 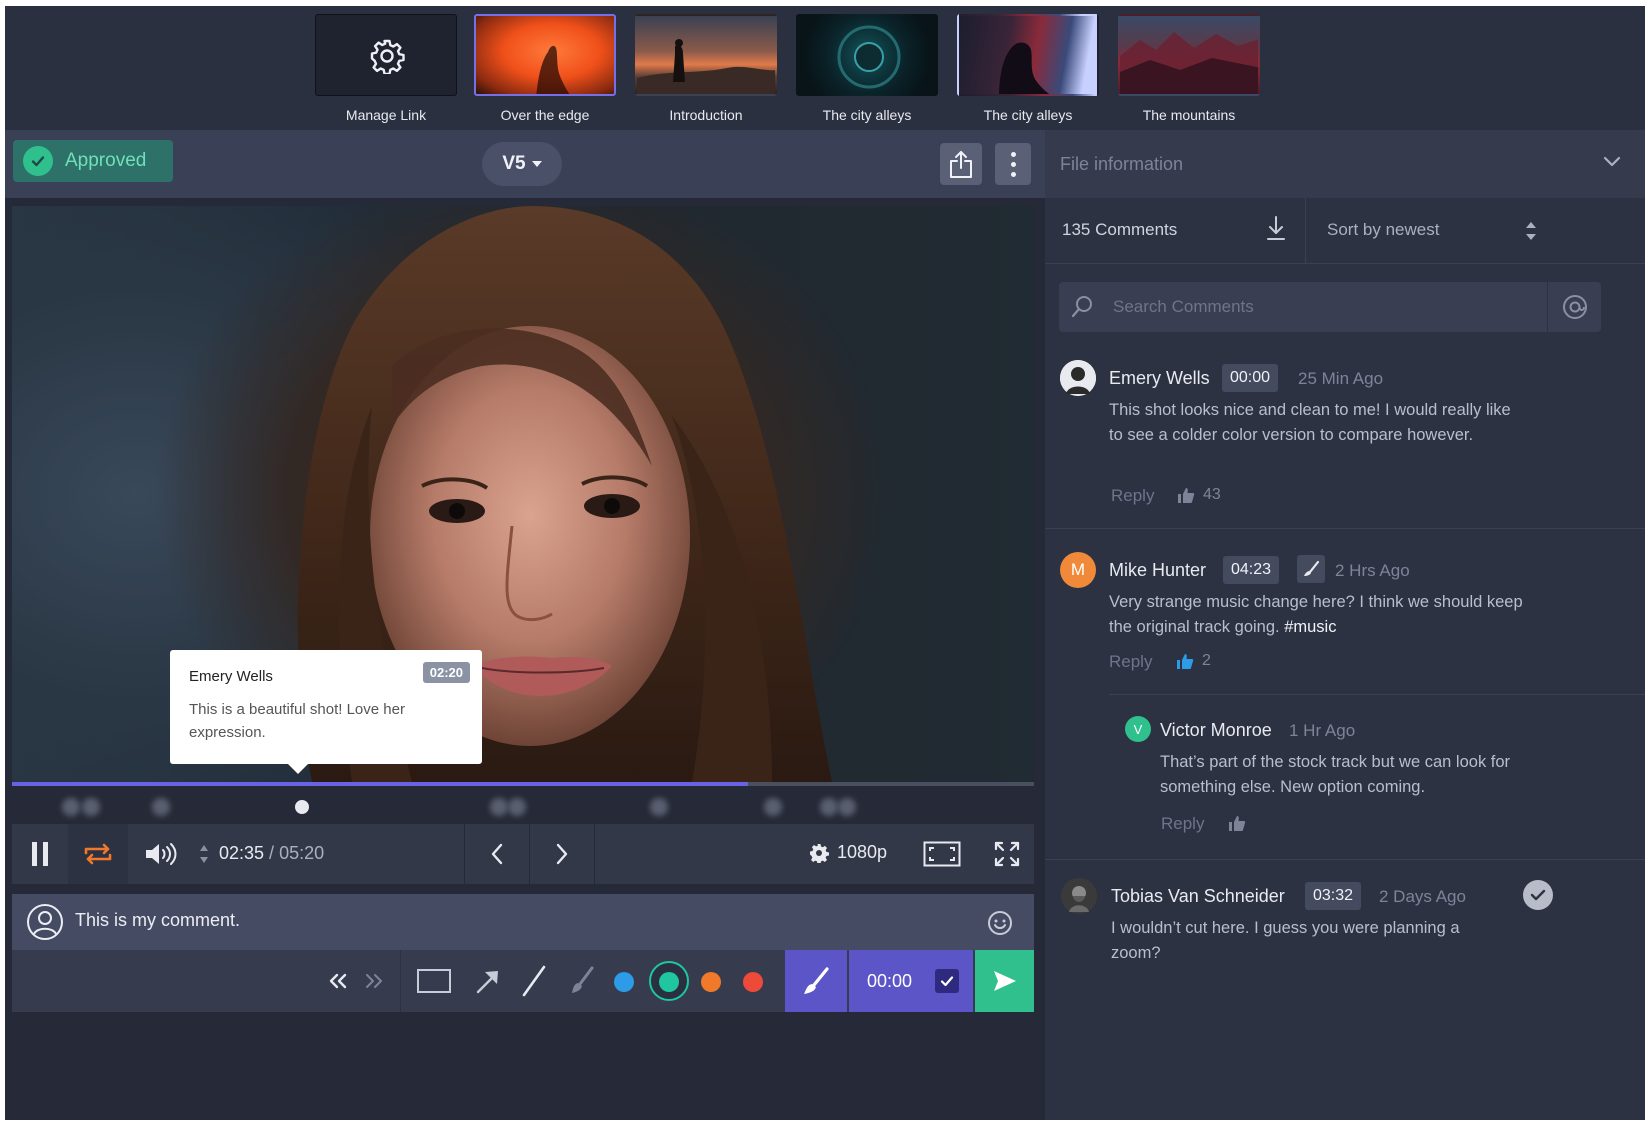 I want to click on pause-button, so click(x=40, y=854).